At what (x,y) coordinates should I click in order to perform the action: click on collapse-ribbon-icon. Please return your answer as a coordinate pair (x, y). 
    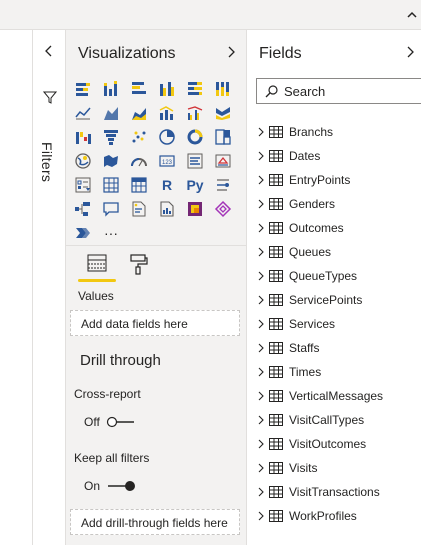
    Looking at the image, I should click on (412, 15).